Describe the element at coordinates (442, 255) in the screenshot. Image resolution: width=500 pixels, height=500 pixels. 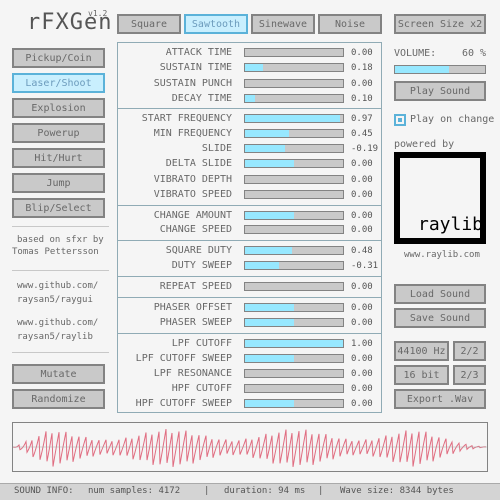
I see `raylib-url: www.raylib.com` at that location.